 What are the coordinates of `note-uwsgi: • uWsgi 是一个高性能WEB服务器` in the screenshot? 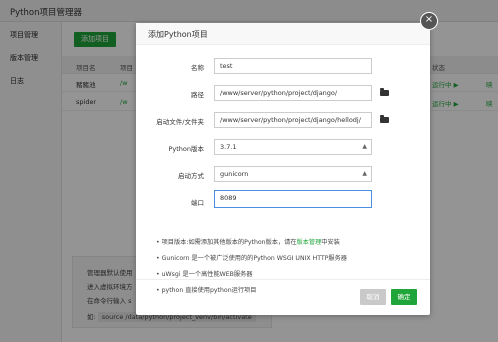 It's located at (204, 274).